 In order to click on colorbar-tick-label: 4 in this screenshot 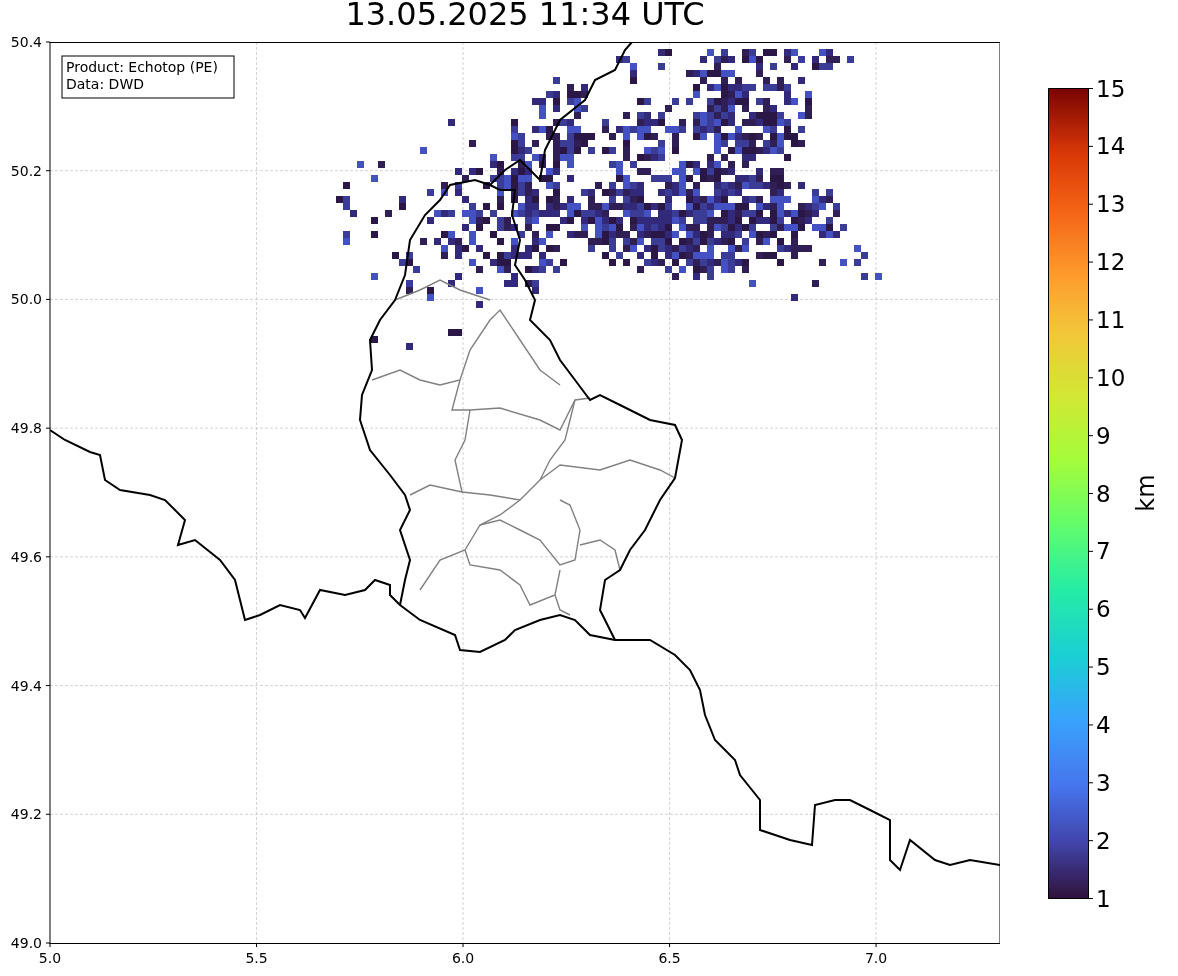, I will do `click(1103, 724)`.